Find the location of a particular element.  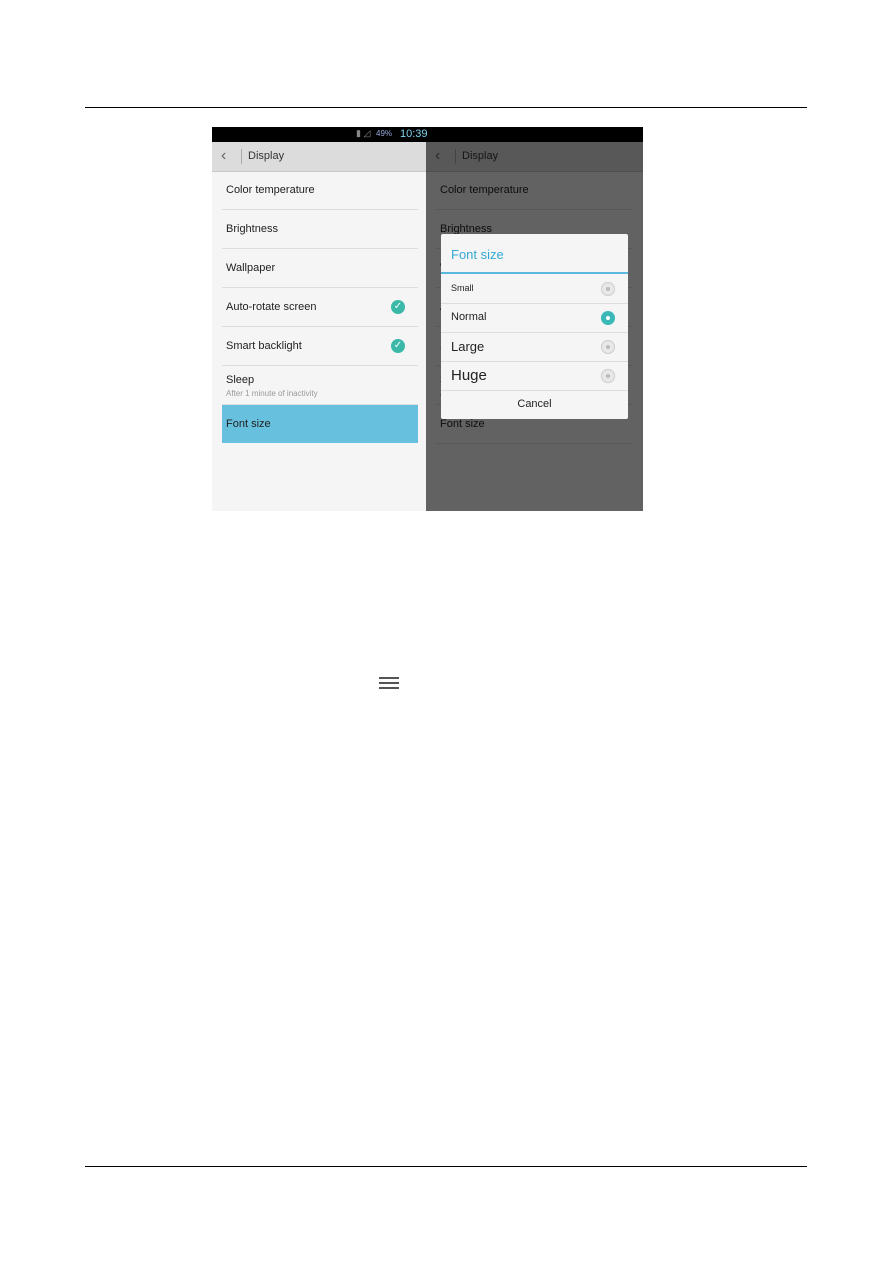

option-label: Large is located at coordinates (468, 346).